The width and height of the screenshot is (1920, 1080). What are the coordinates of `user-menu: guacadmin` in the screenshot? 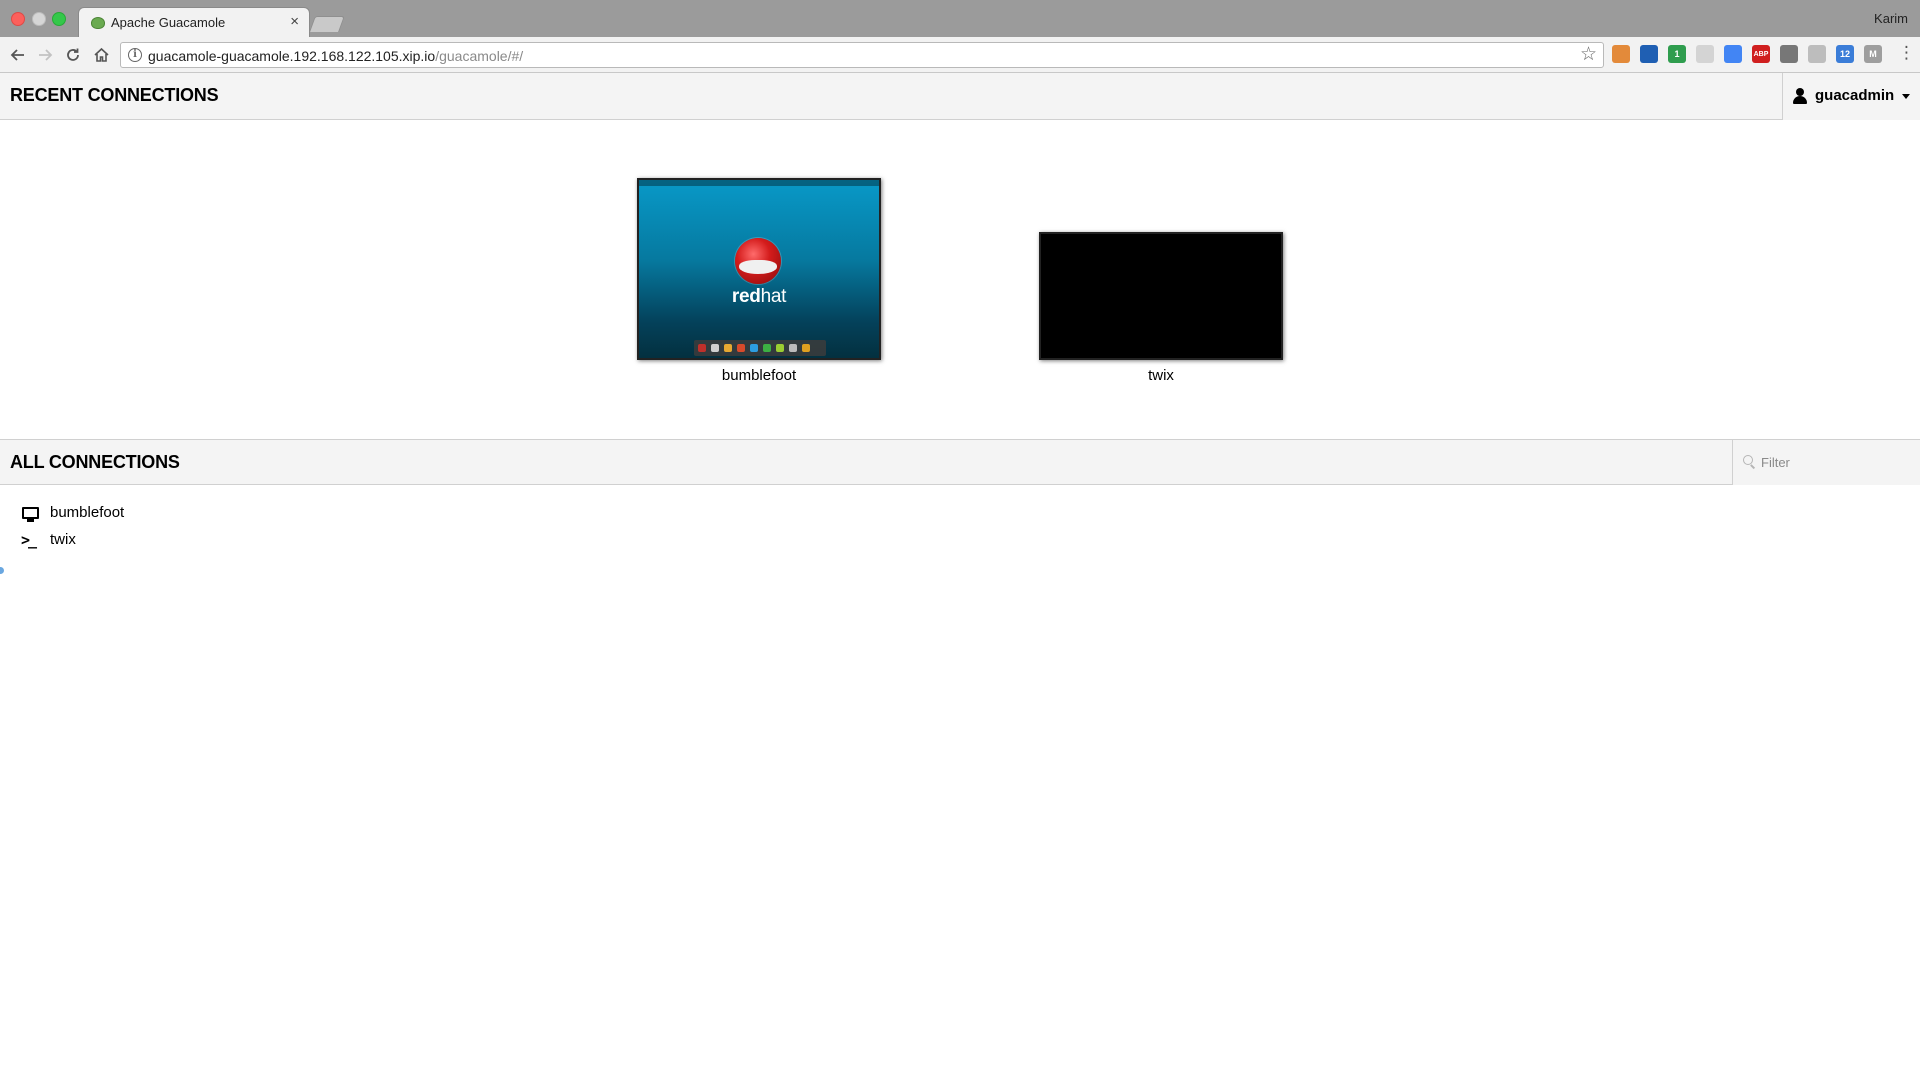 It's located at (1851, 96).